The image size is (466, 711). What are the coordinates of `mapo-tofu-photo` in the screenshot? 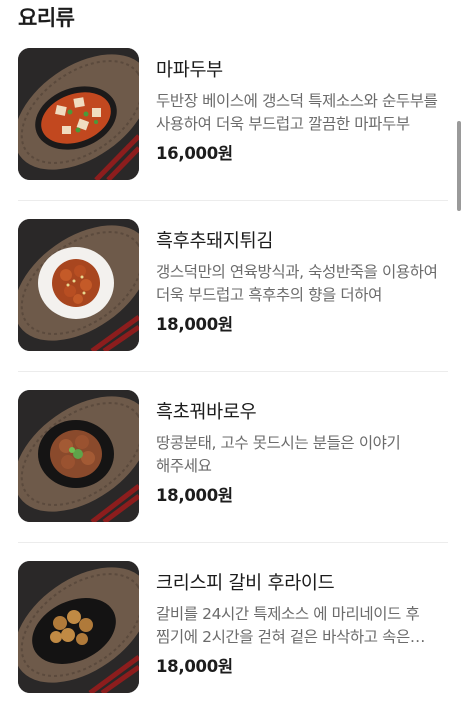 It's located at (78, 114).